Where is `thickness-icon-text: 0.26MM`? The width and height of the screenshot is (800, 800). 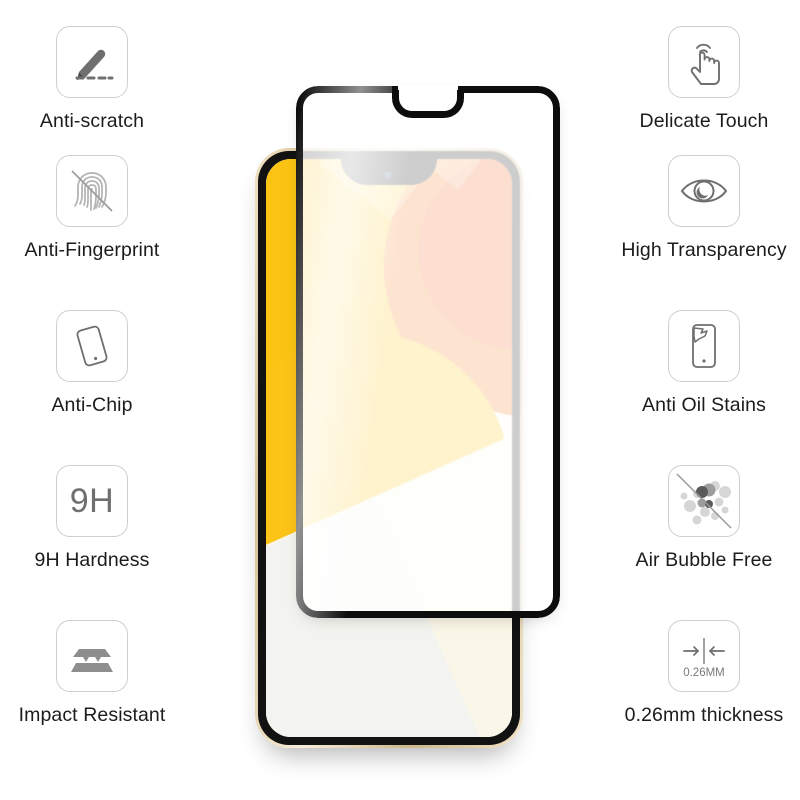 thickness-icon-text: 0.26MM is located at coordinates (704, 673).